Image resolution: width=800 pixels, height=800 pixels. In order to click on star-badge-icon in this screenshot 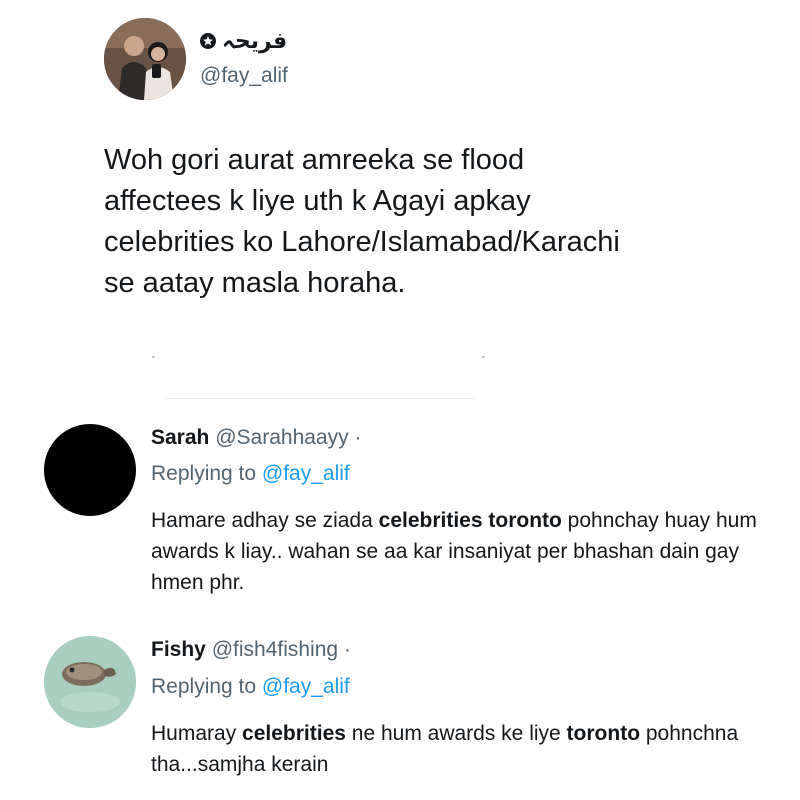, I will do `click(208, 41)`.